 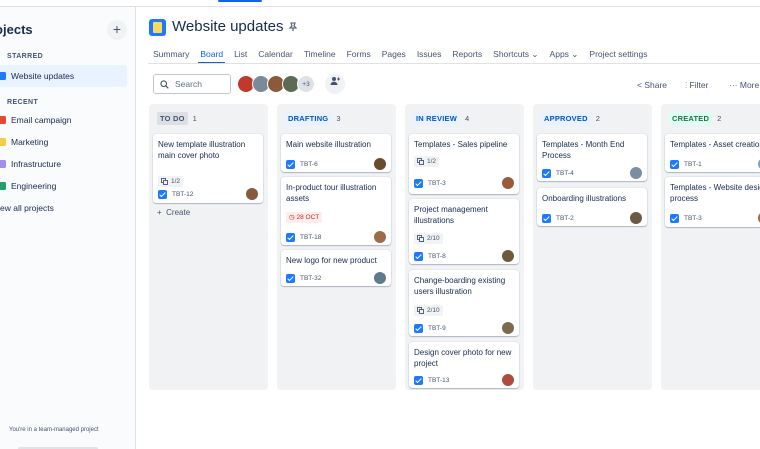 I want to click on issue-card: Design cover photo for new project TBT-13, so click(x=464, y=365).